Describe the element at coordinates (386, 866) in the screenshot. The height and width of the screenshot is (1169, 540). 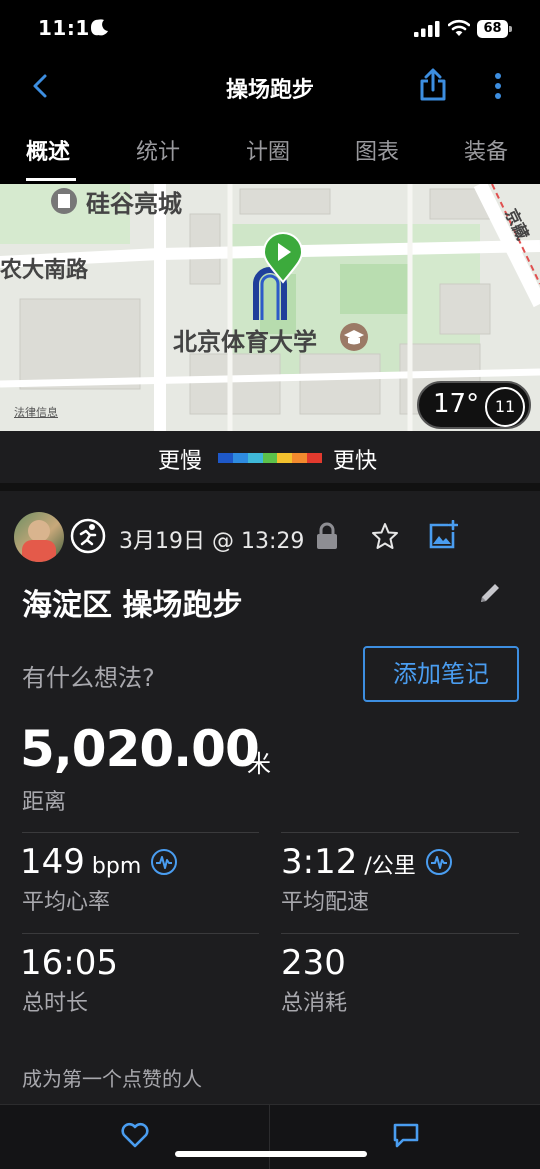
I see `pace-unit: /公里` at that location.